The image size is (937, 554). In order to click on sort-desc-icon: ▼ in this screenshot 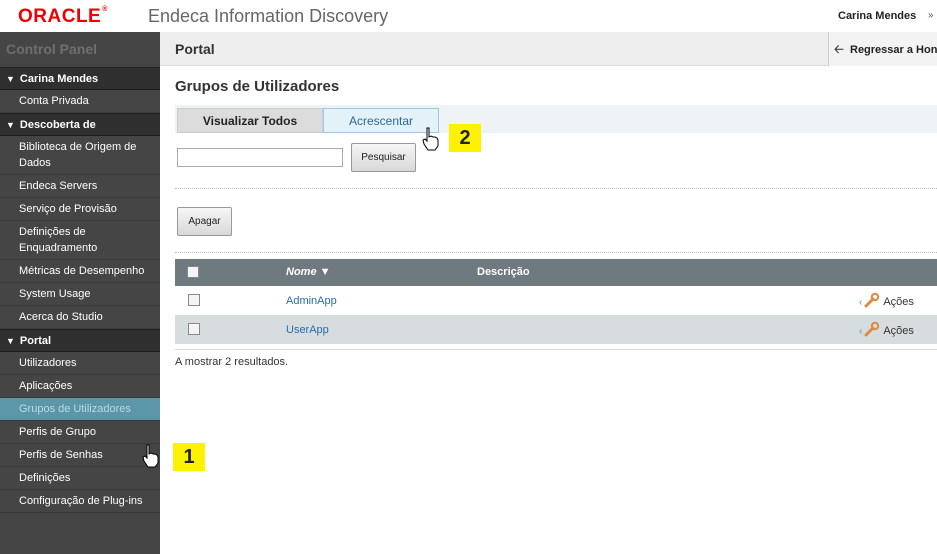, I will do `click(325, 272)`.